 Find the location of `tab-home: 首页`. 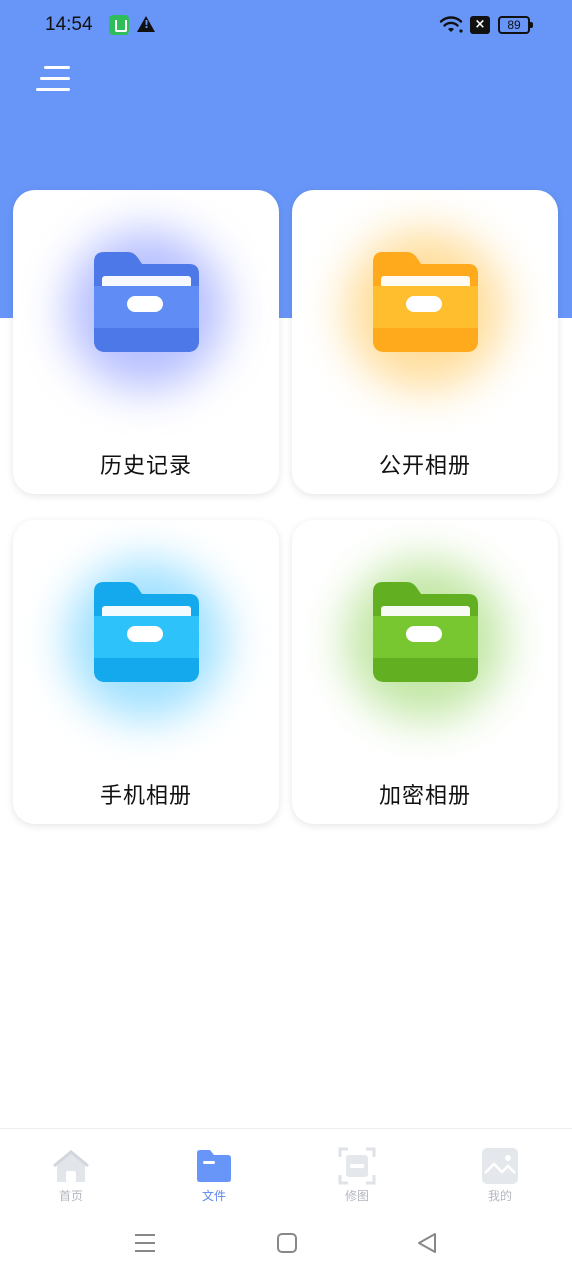

tab-home: 首页 is located at coordinates (71, 1177).